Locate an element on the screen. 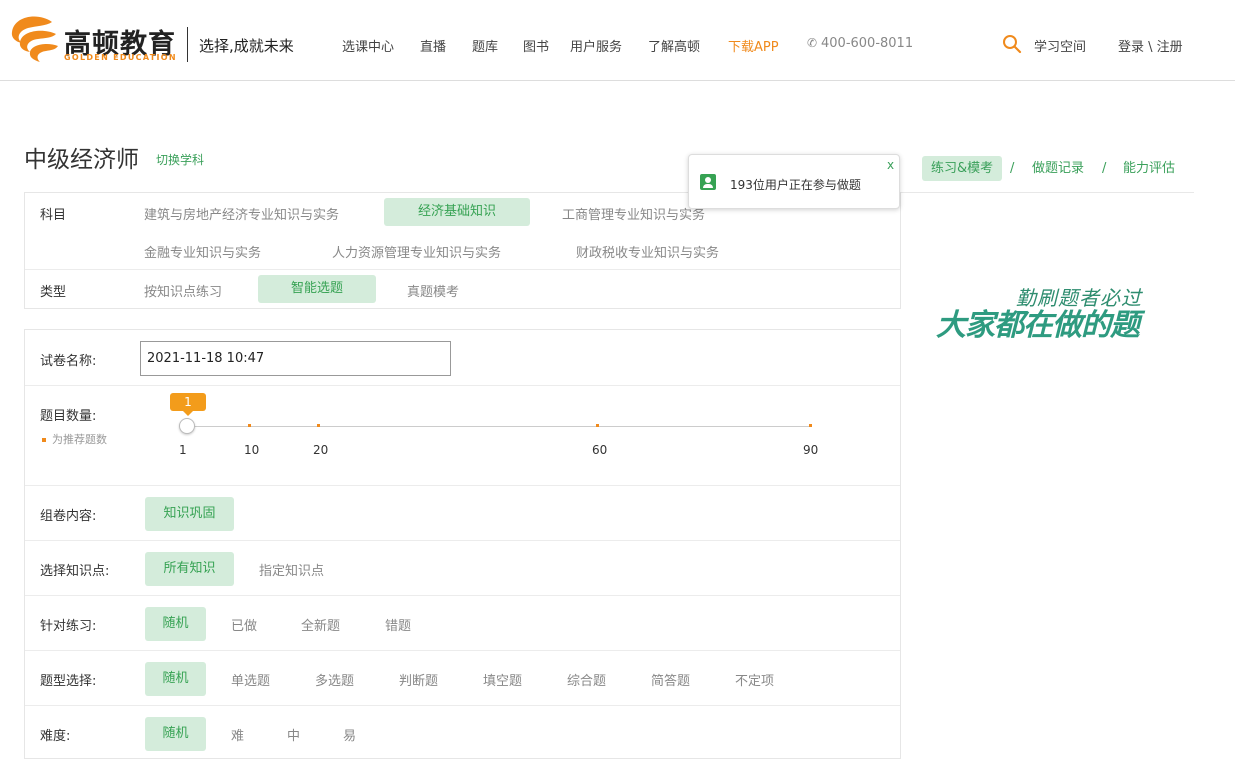 Image resolution: width=1235 pixels, height=759 pixels. slider-tick-label: 10 is located at coordinates (252, 450).